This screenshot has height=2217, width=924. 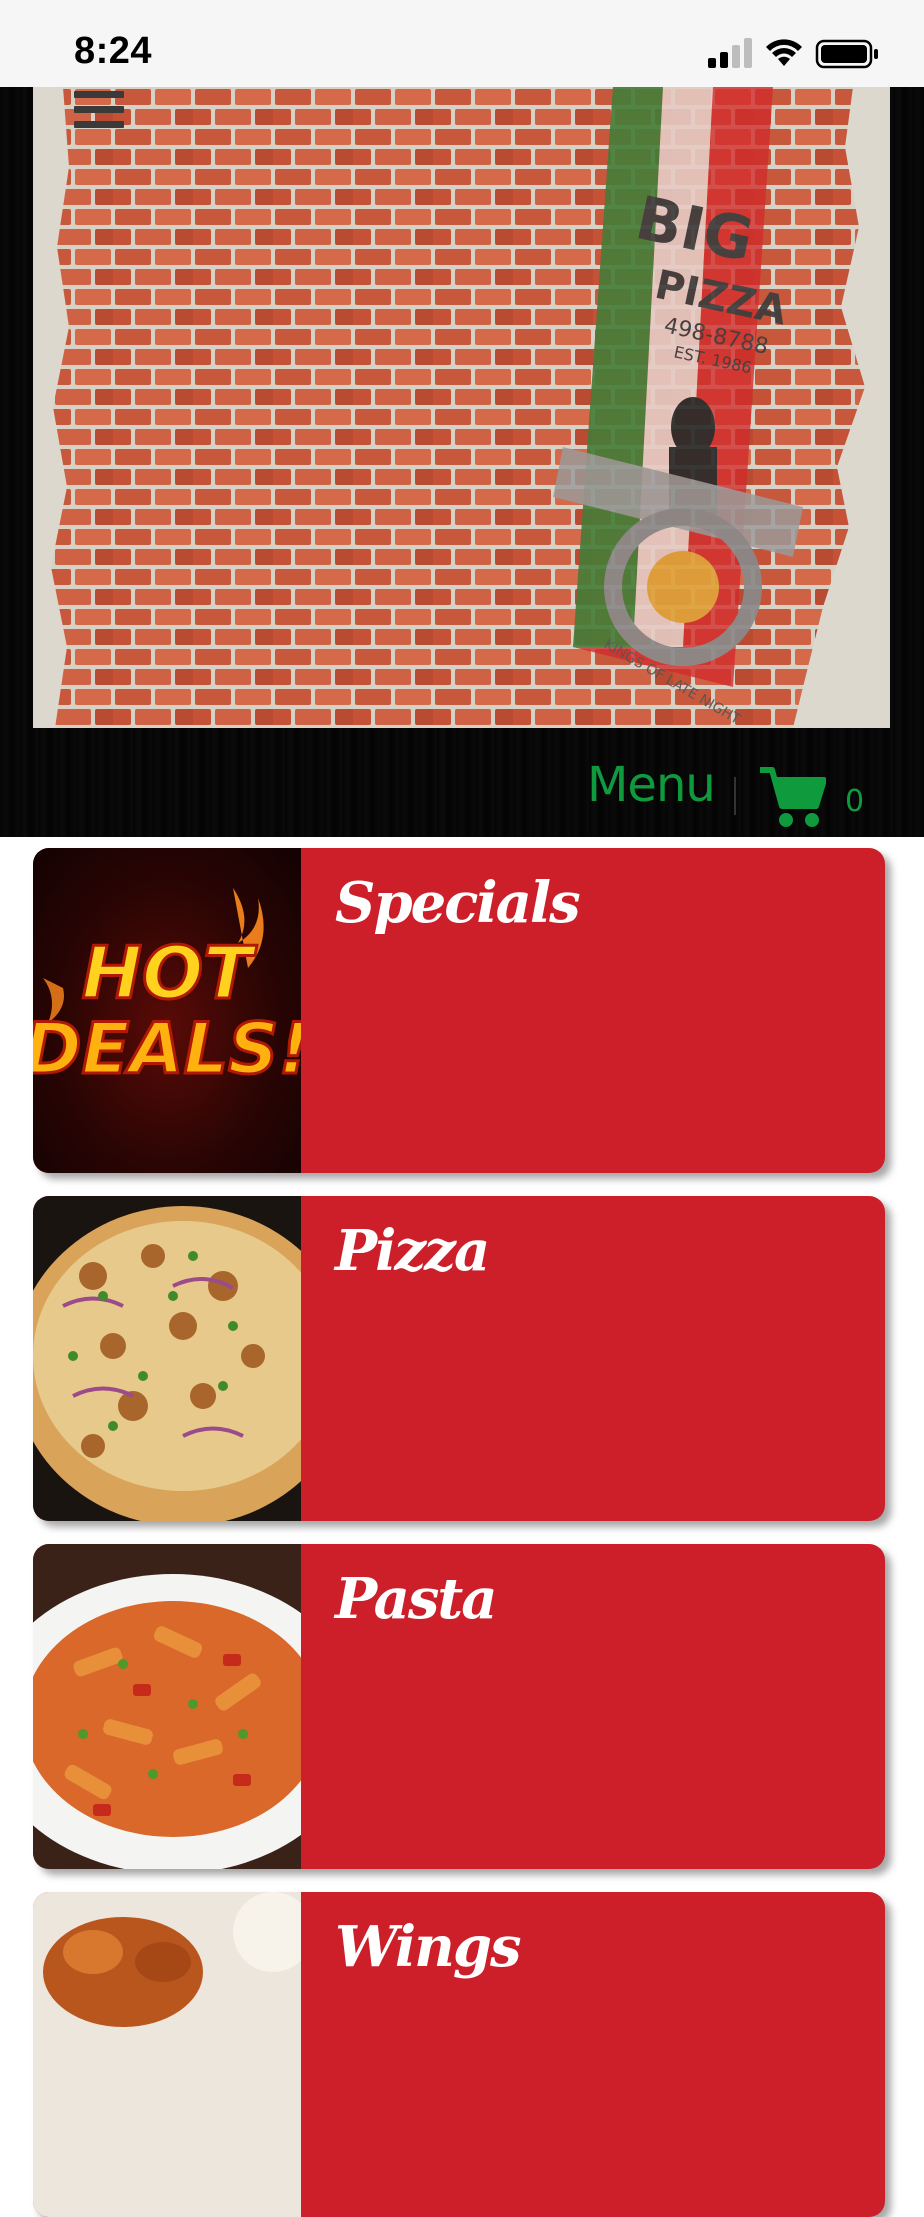 What do you see at coordinates (458, 903) in the screenshot?
I see `category-title: Specials` at bounding box center [458, 903].